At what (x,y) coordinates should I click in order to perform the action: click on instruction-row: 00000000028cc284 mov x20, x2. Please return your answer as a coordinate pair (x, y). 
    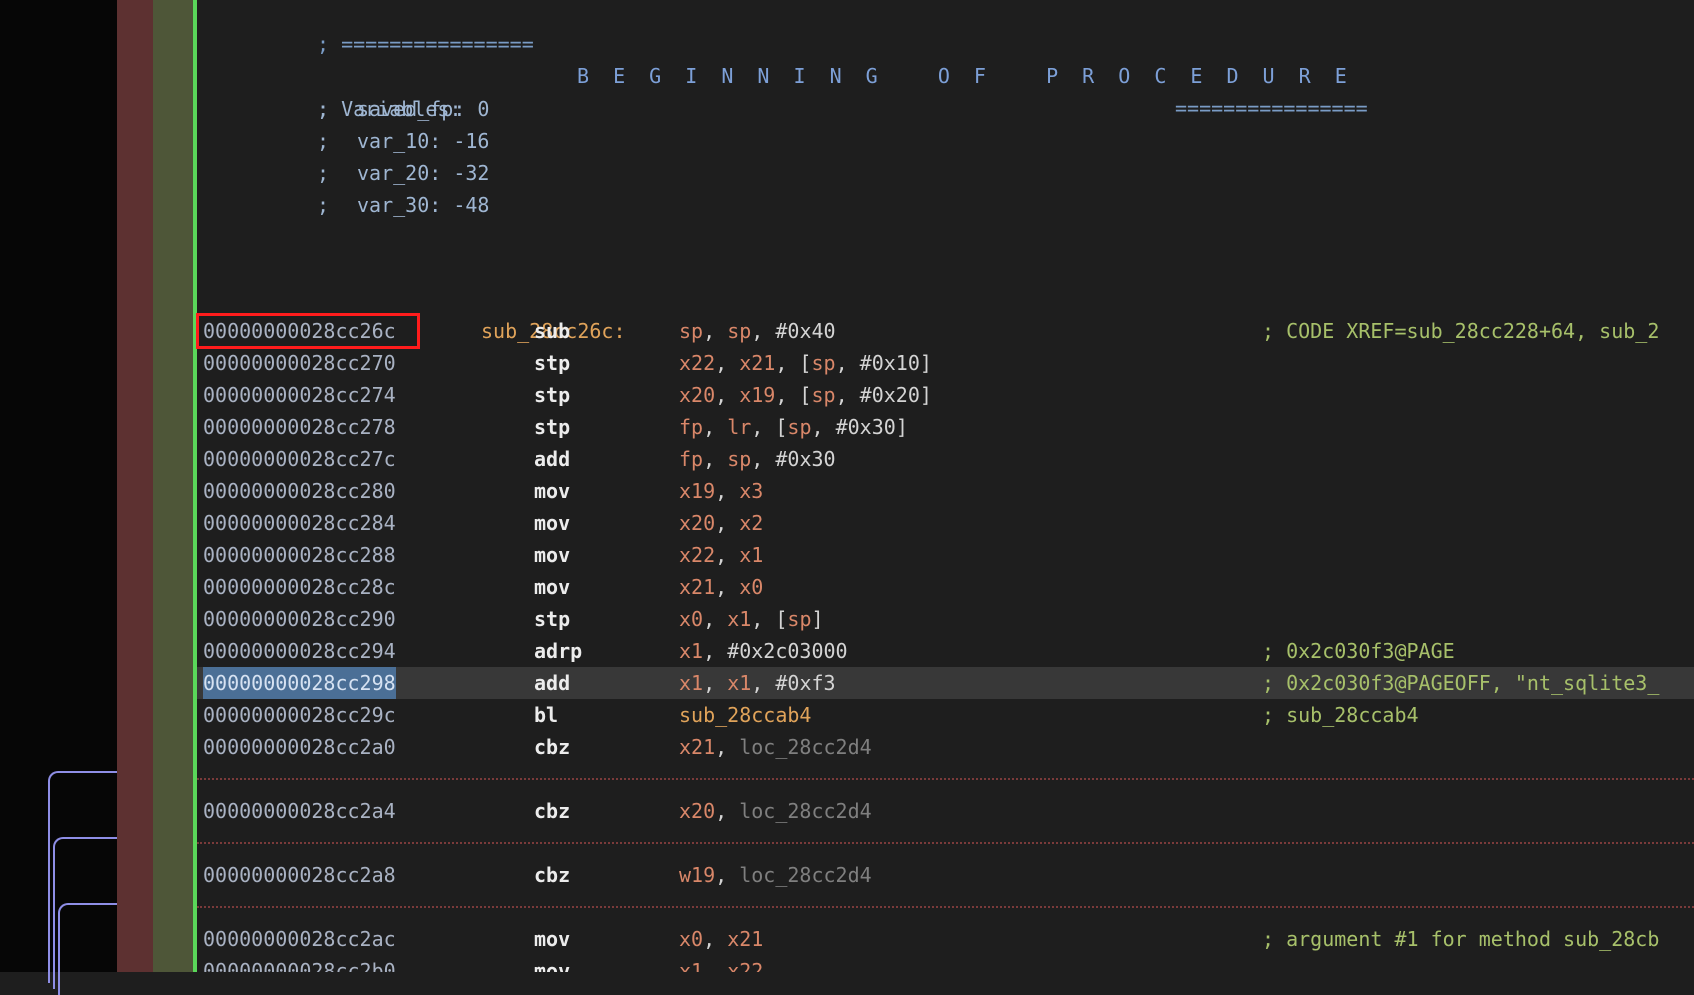
    Looking at the image, I should click on (945, 523).